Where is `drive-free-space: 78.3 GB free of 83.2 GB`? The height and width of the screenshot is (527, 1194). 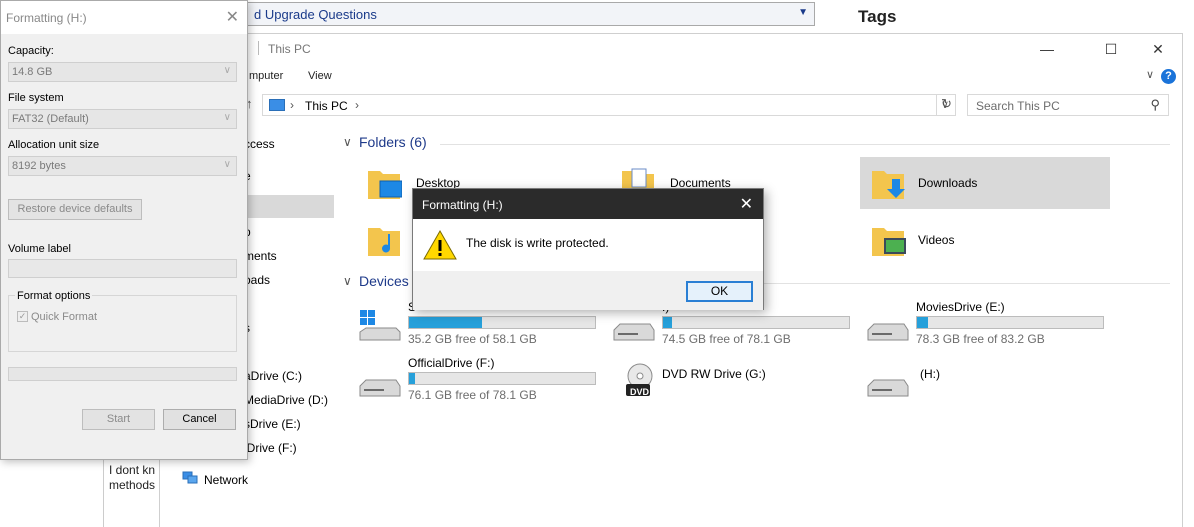
drive-free-space: 78.3 GB free of 83.2 GB is located at coordinates (980, 339).